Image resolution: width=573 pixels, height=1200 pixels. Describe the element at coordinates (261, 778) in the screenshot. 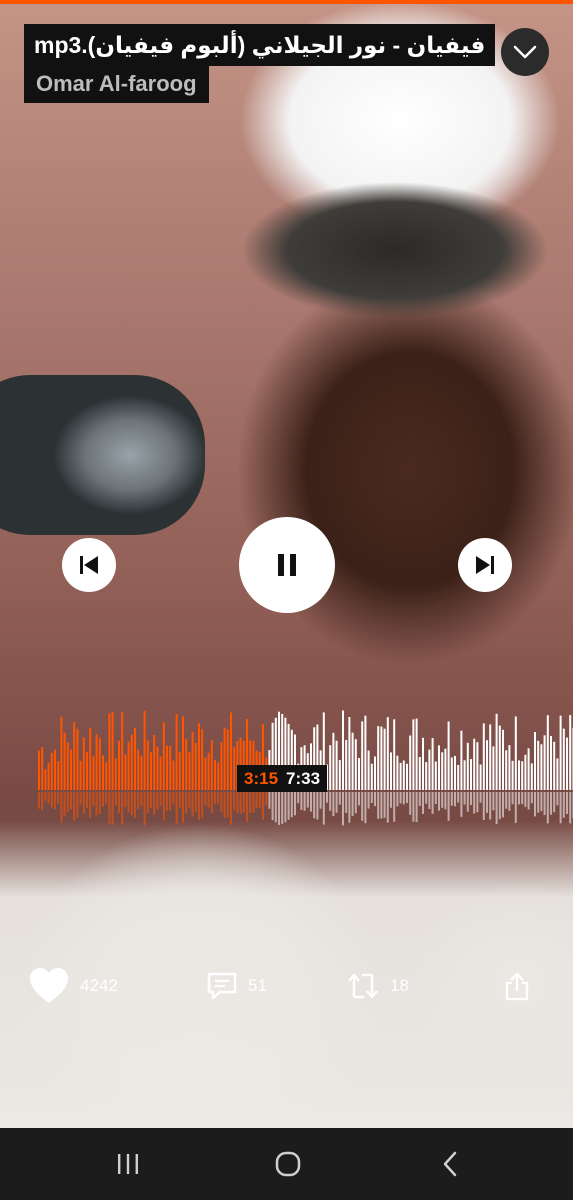

I see `current-time: 3:15` at that location.